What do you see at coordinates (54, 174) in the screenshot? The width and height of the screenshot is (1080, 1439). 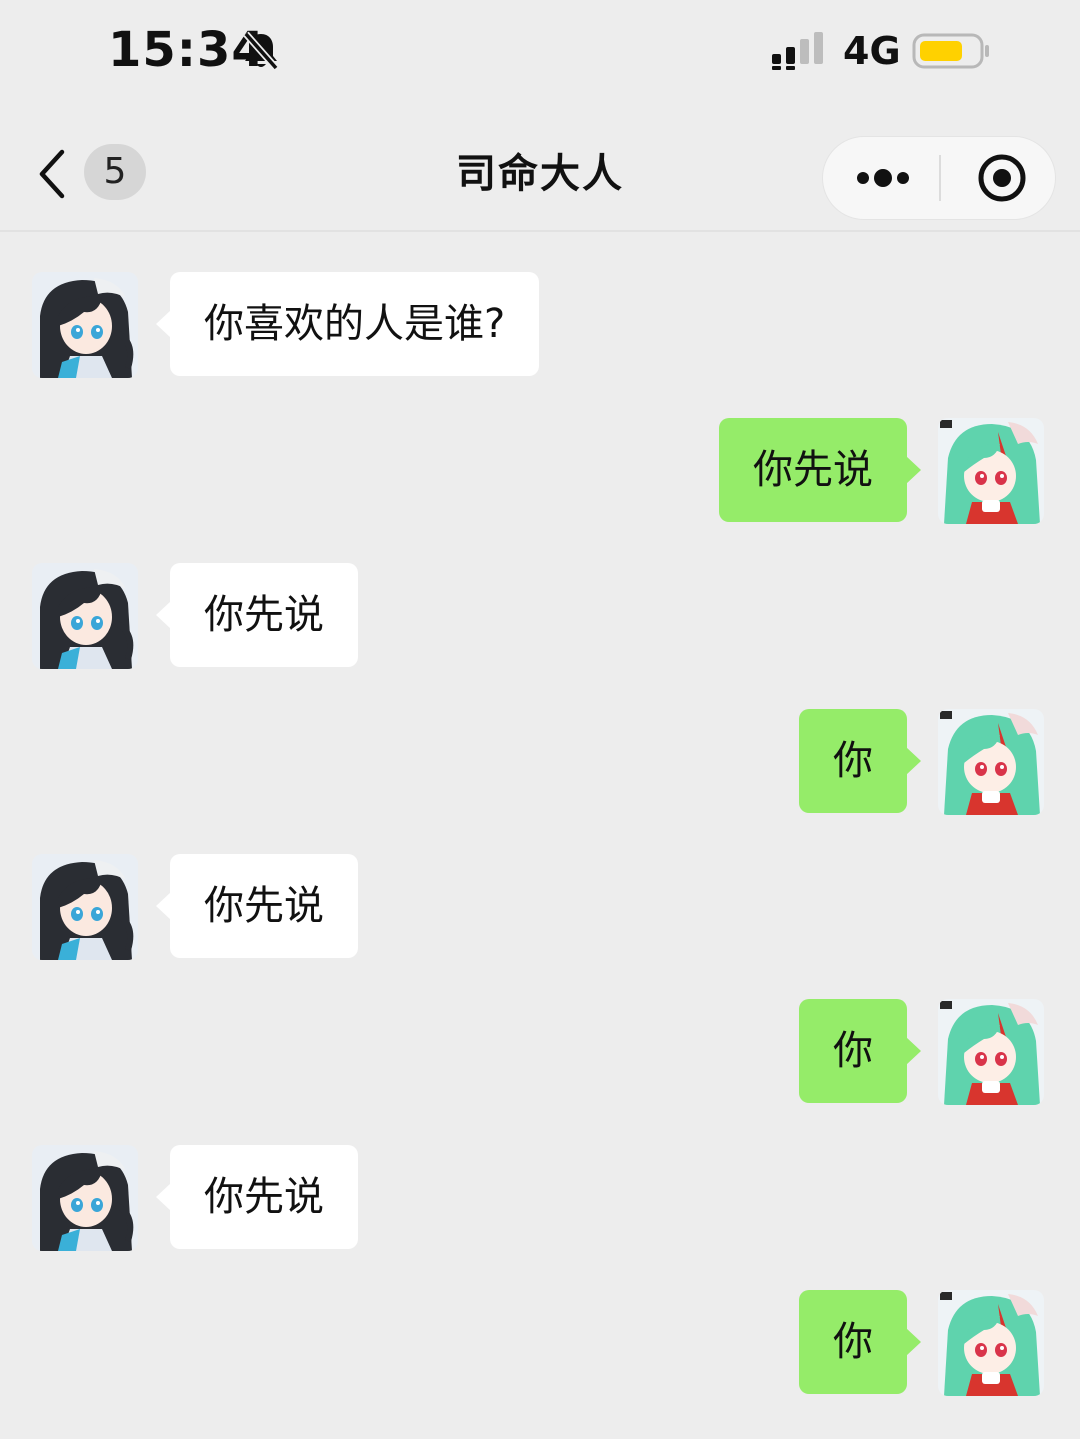 I see `back-chevron-icon` at bounding box center [54, 174].